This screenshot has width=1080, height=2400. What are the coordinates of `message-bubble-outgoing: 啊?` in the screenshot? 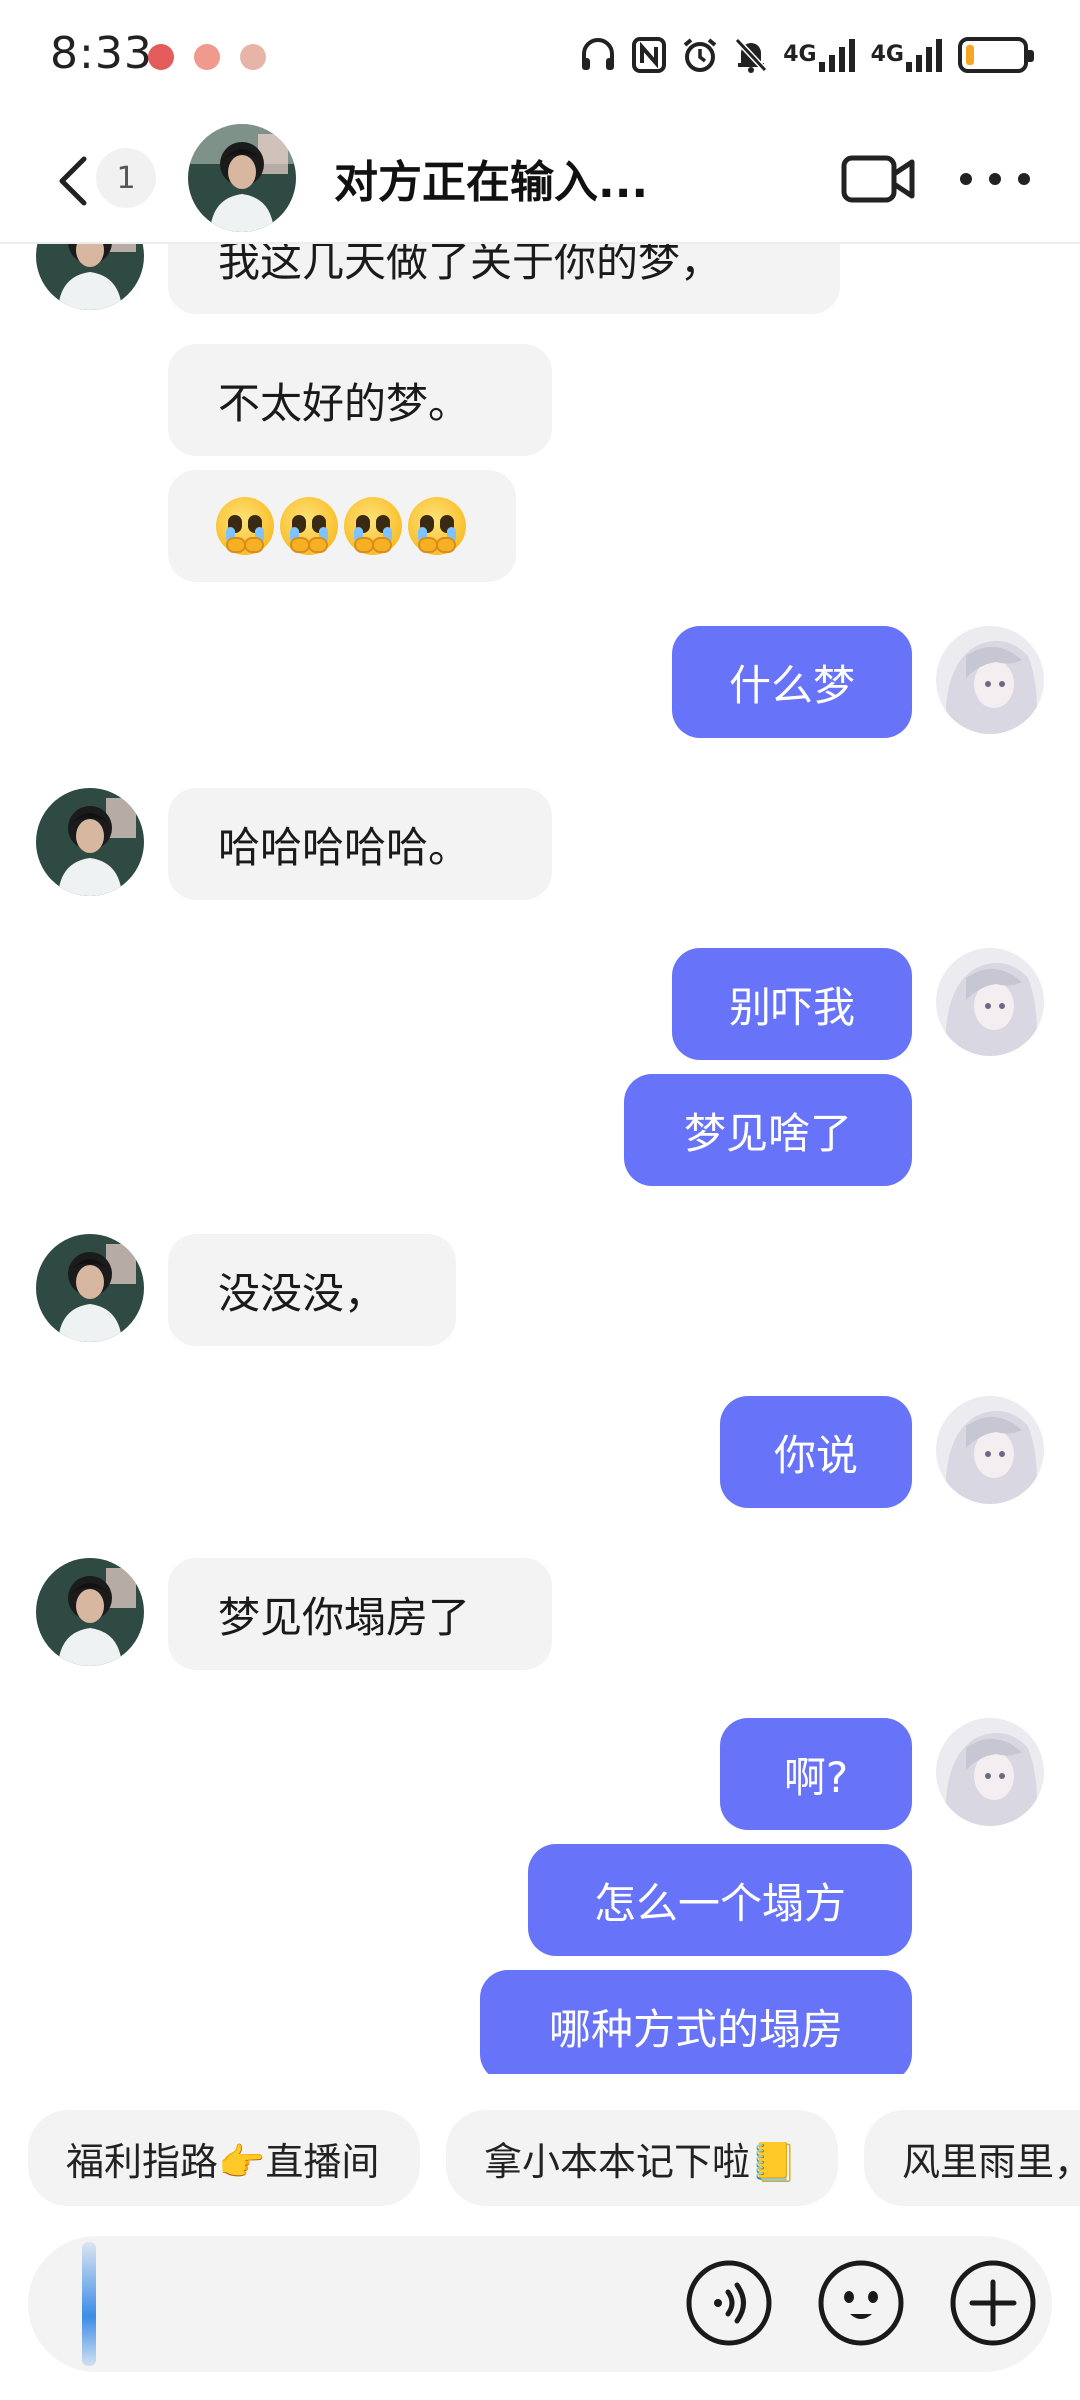 It's located at (816, 1774).